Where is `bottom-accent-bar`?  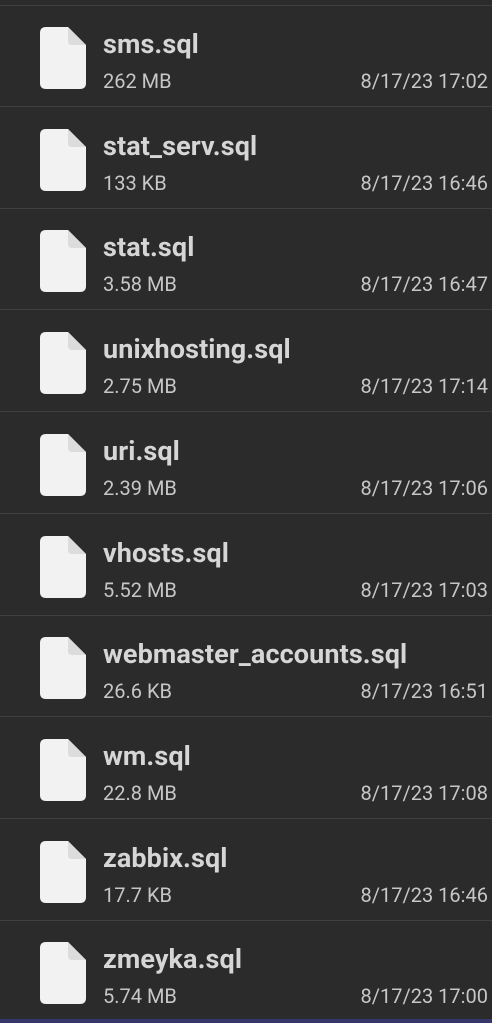 bottom-accent-bar is located at coordinates (246, 1021).